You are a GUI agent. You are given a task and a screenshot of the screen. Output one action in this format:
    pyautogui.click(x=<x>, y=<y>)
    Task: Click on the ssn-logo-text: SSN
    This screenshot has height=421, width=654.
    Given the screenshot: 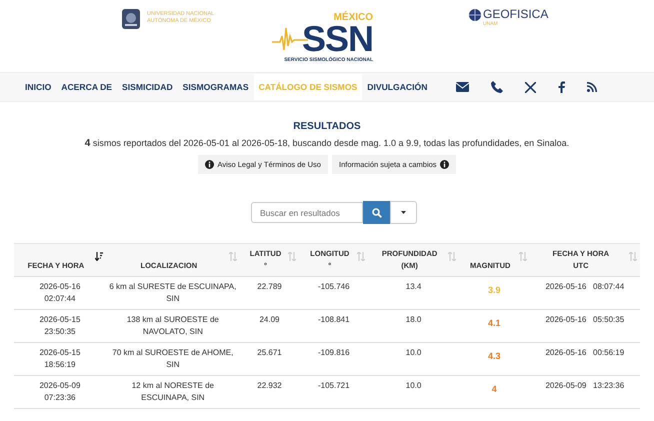 What is the action you would take?
    pyautogui.click(x=338, y=39)
    